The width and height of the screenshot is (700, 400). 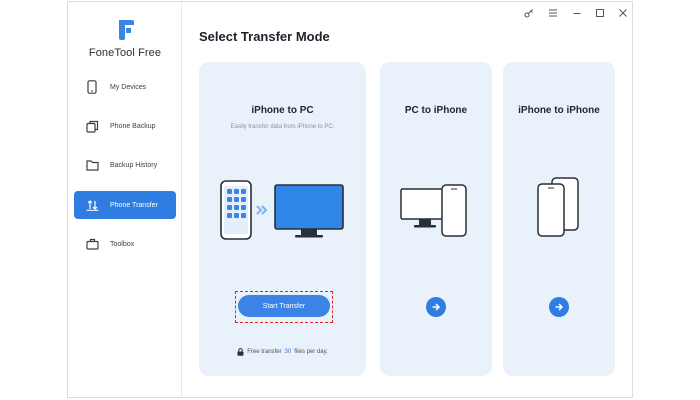 What do you see at coordinates (122, 244) in the screenshot?
I see `sidebar-item-label: Toolbox` at bounding box center [122, 244].